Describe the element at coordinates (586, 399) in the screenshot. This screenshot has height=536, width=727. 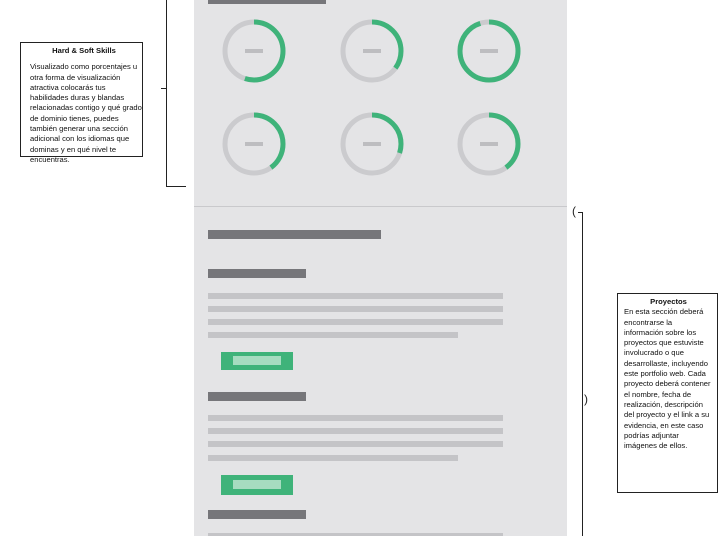
I see `bracket-close-icon: )` at that location.